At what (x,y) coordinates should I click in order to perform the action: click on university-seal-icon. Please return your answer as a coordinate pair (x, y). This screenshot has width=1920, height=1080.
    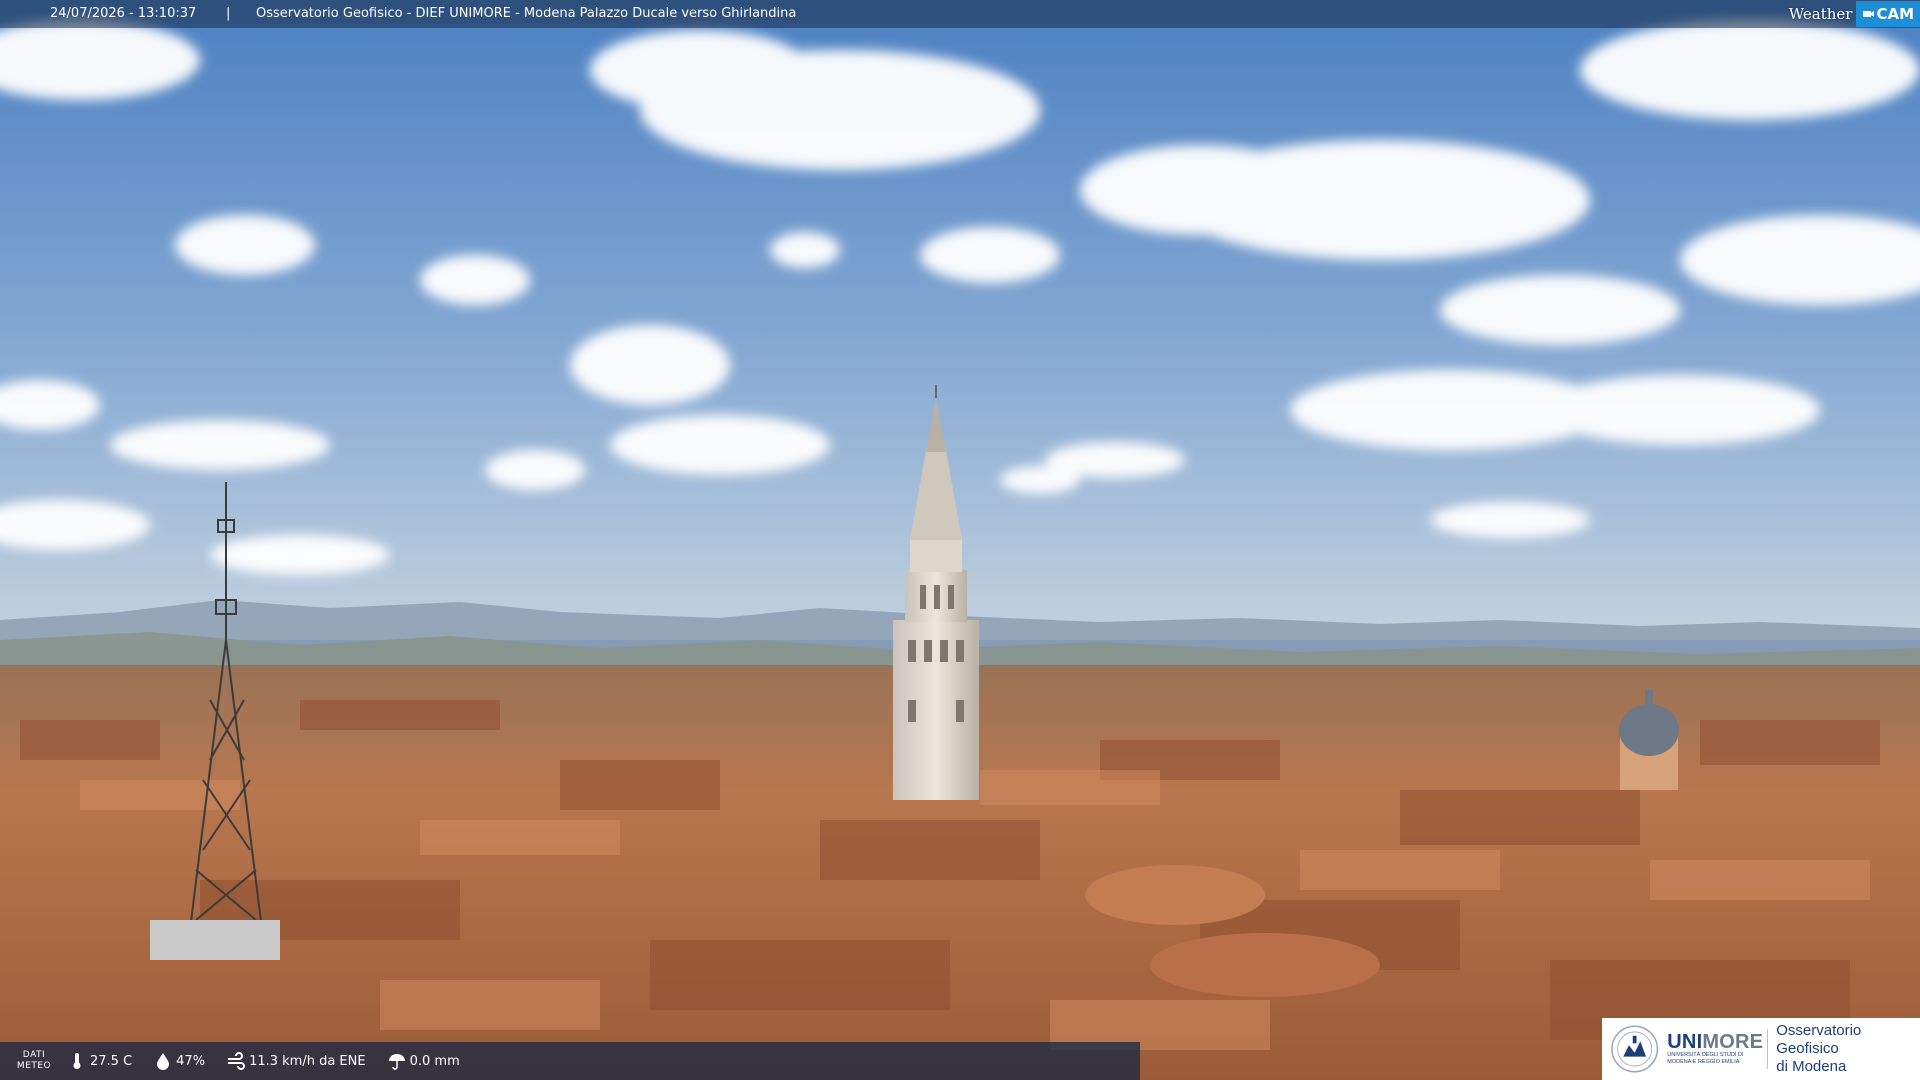
    Looking at the image, I should click on (1635, 1049).